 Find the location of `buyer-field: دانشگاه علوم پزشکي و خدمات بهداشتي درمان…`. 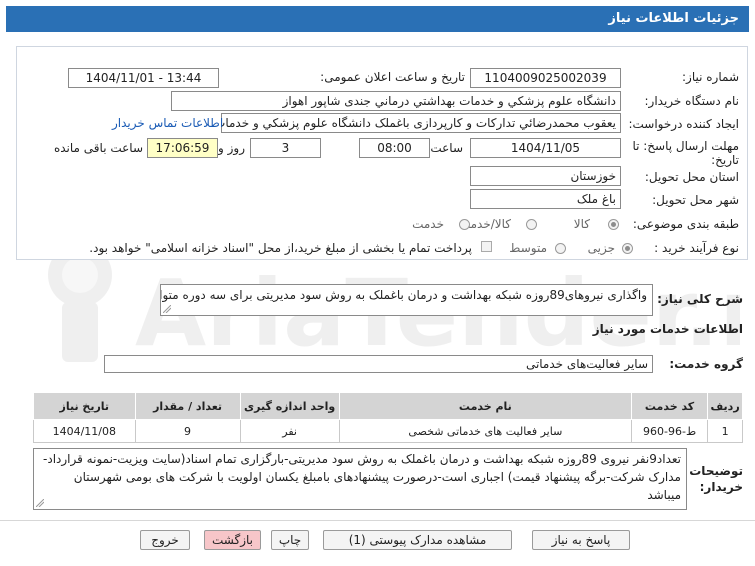

buyer-field: دانشگاه علوم پزشکي و خدمات بهداشتي درمان… is located at coordinates (396, 101).